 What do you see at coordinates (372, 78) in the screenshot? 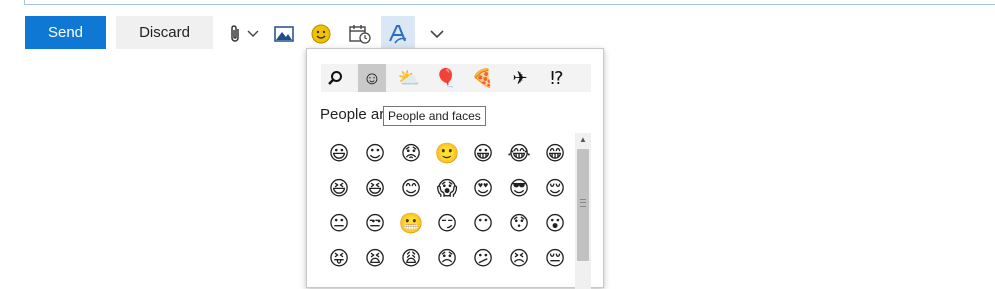
I see `people-and-faces-category-icon: ☺` at bounding box center [372, 78].